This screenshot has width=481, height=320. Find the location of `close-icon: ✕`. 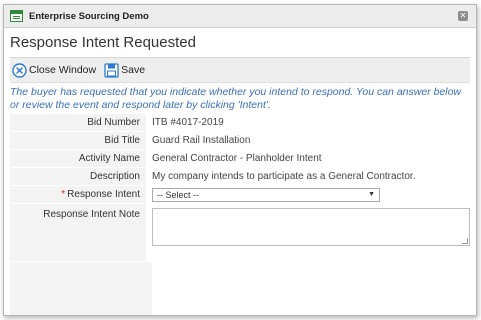

close-icon: ✕ is located at coordinates (463, 16).